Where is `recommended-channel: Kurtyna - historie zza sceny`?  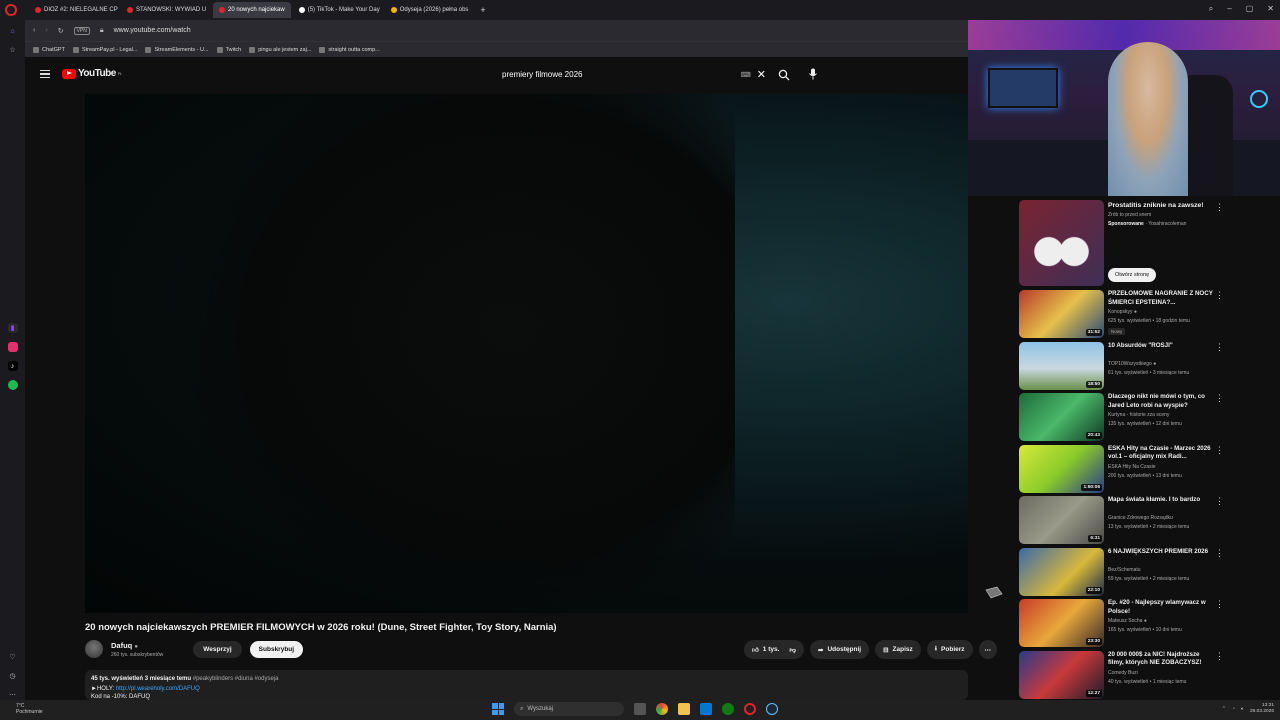
recommended-channel: Kurtyna - historie zza sceny is located at coordinates (1145, 415).